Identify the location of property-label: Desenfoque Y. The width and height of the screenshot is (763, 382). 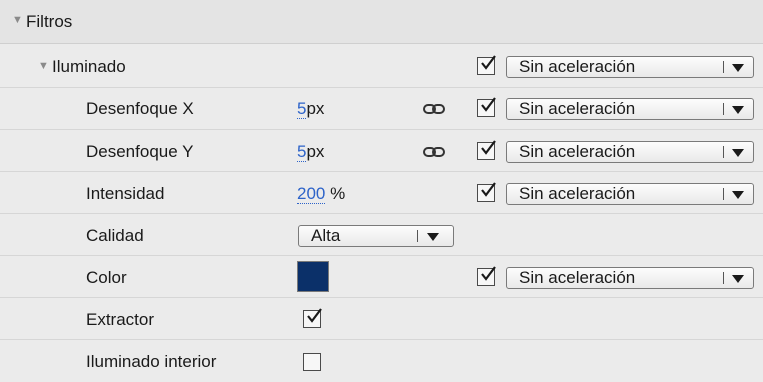
(140, 151).